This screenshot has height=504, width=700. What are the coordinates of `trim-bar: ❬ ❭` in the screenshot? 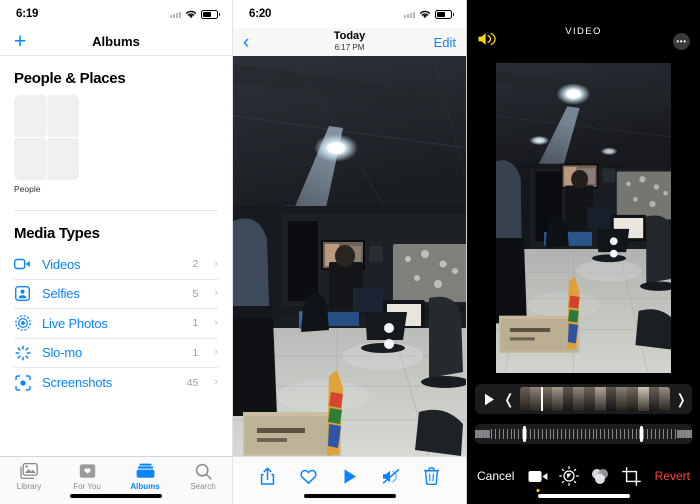 It's located at (583, 399).